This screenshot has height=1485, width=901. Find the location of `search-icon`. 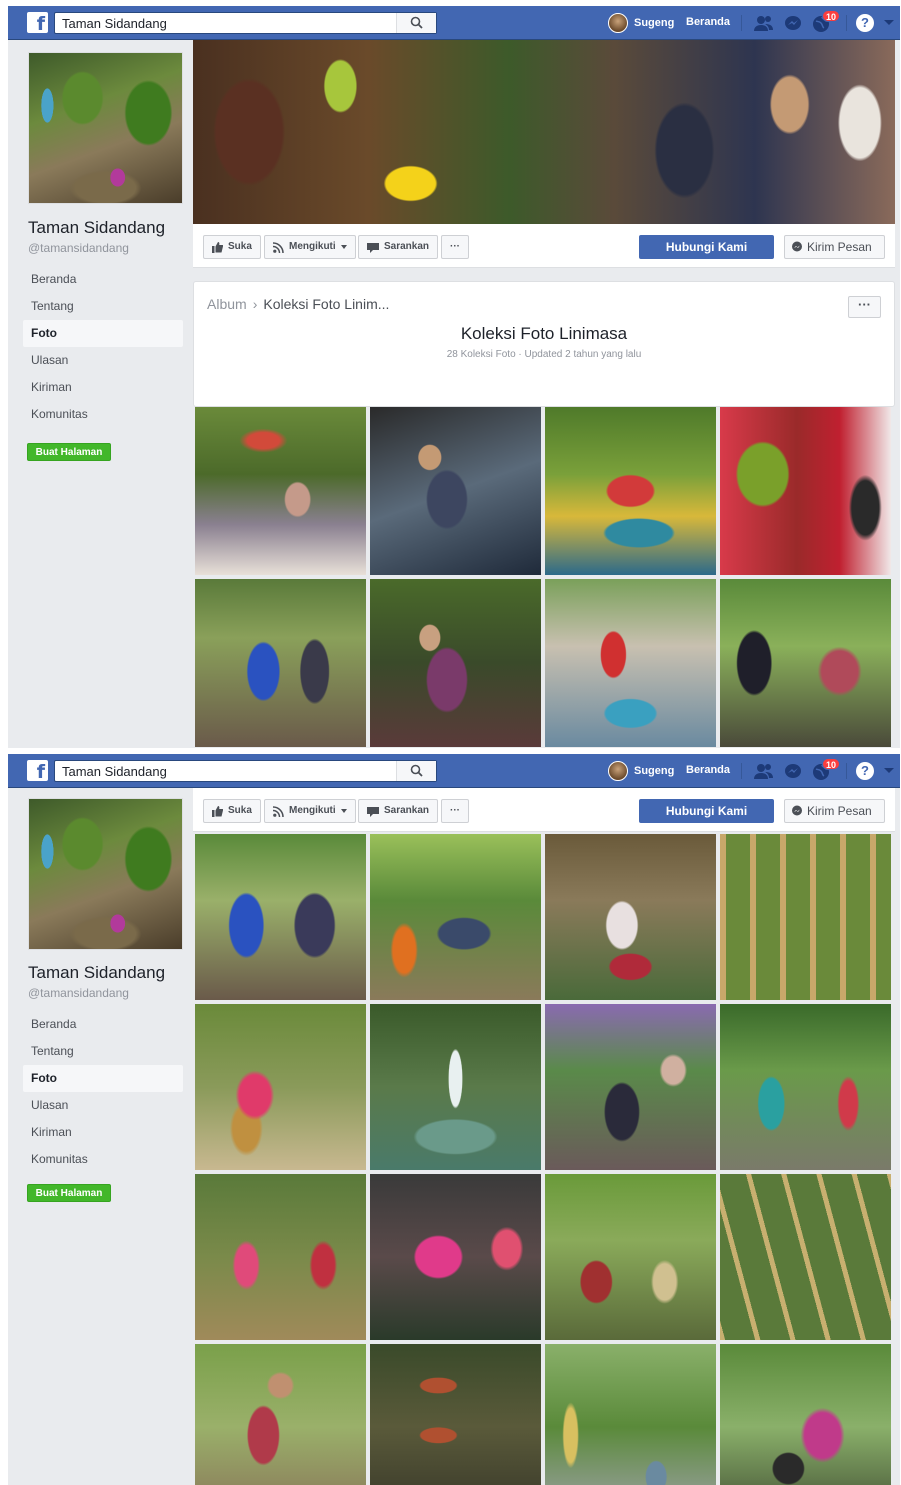

search-icon is located at coordinates (416, 22).